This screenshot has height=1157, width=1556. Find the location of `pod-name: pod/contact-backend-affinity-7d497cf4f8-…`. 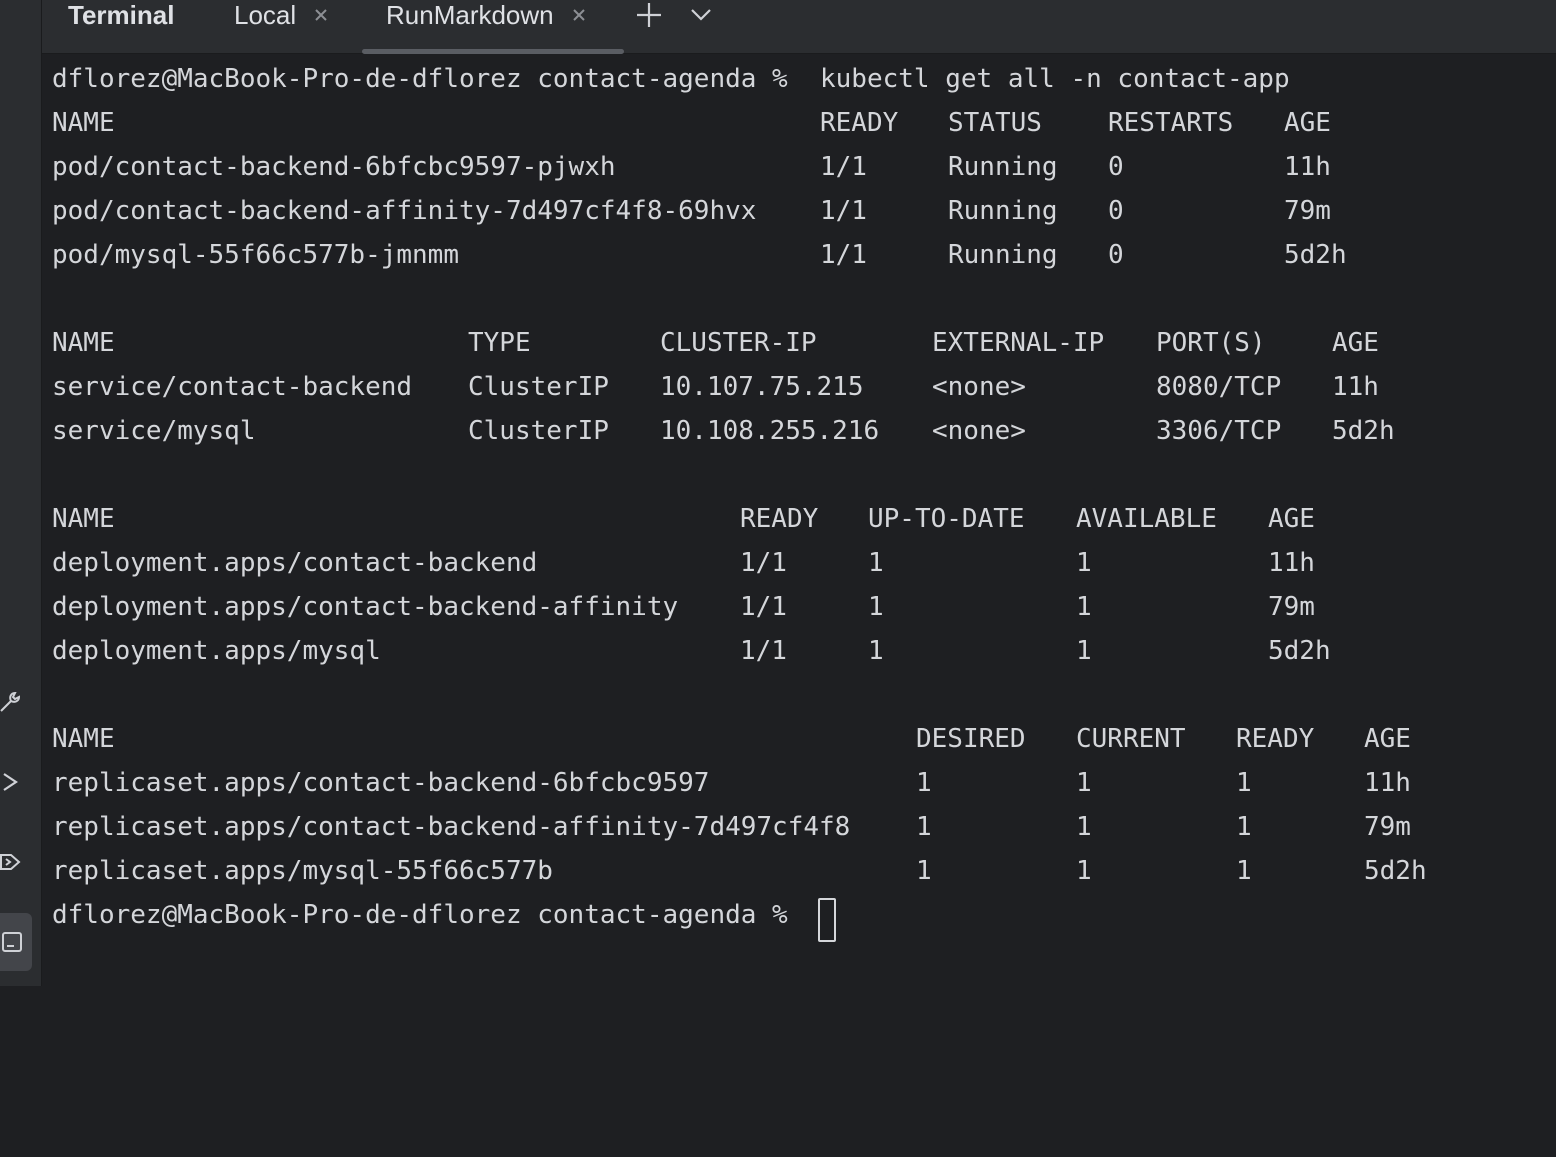

pod-name: pod/contact-backend-affinity-7d497cf4f8-… is located at coordinates (404, 211).